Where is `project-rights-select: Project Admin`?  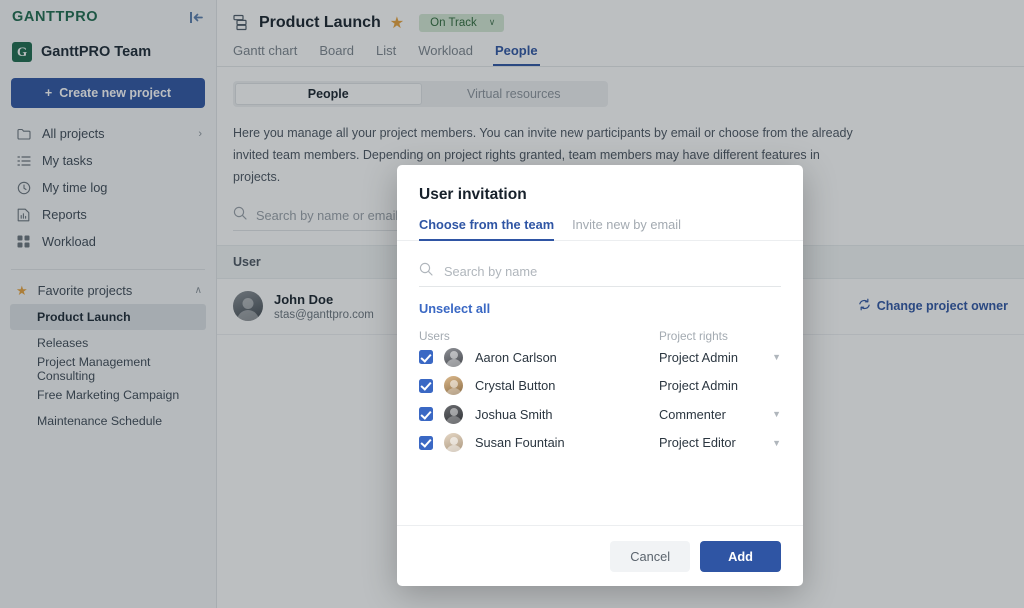
project-rights-select: Project Admin is located at coordinates (720, 385).